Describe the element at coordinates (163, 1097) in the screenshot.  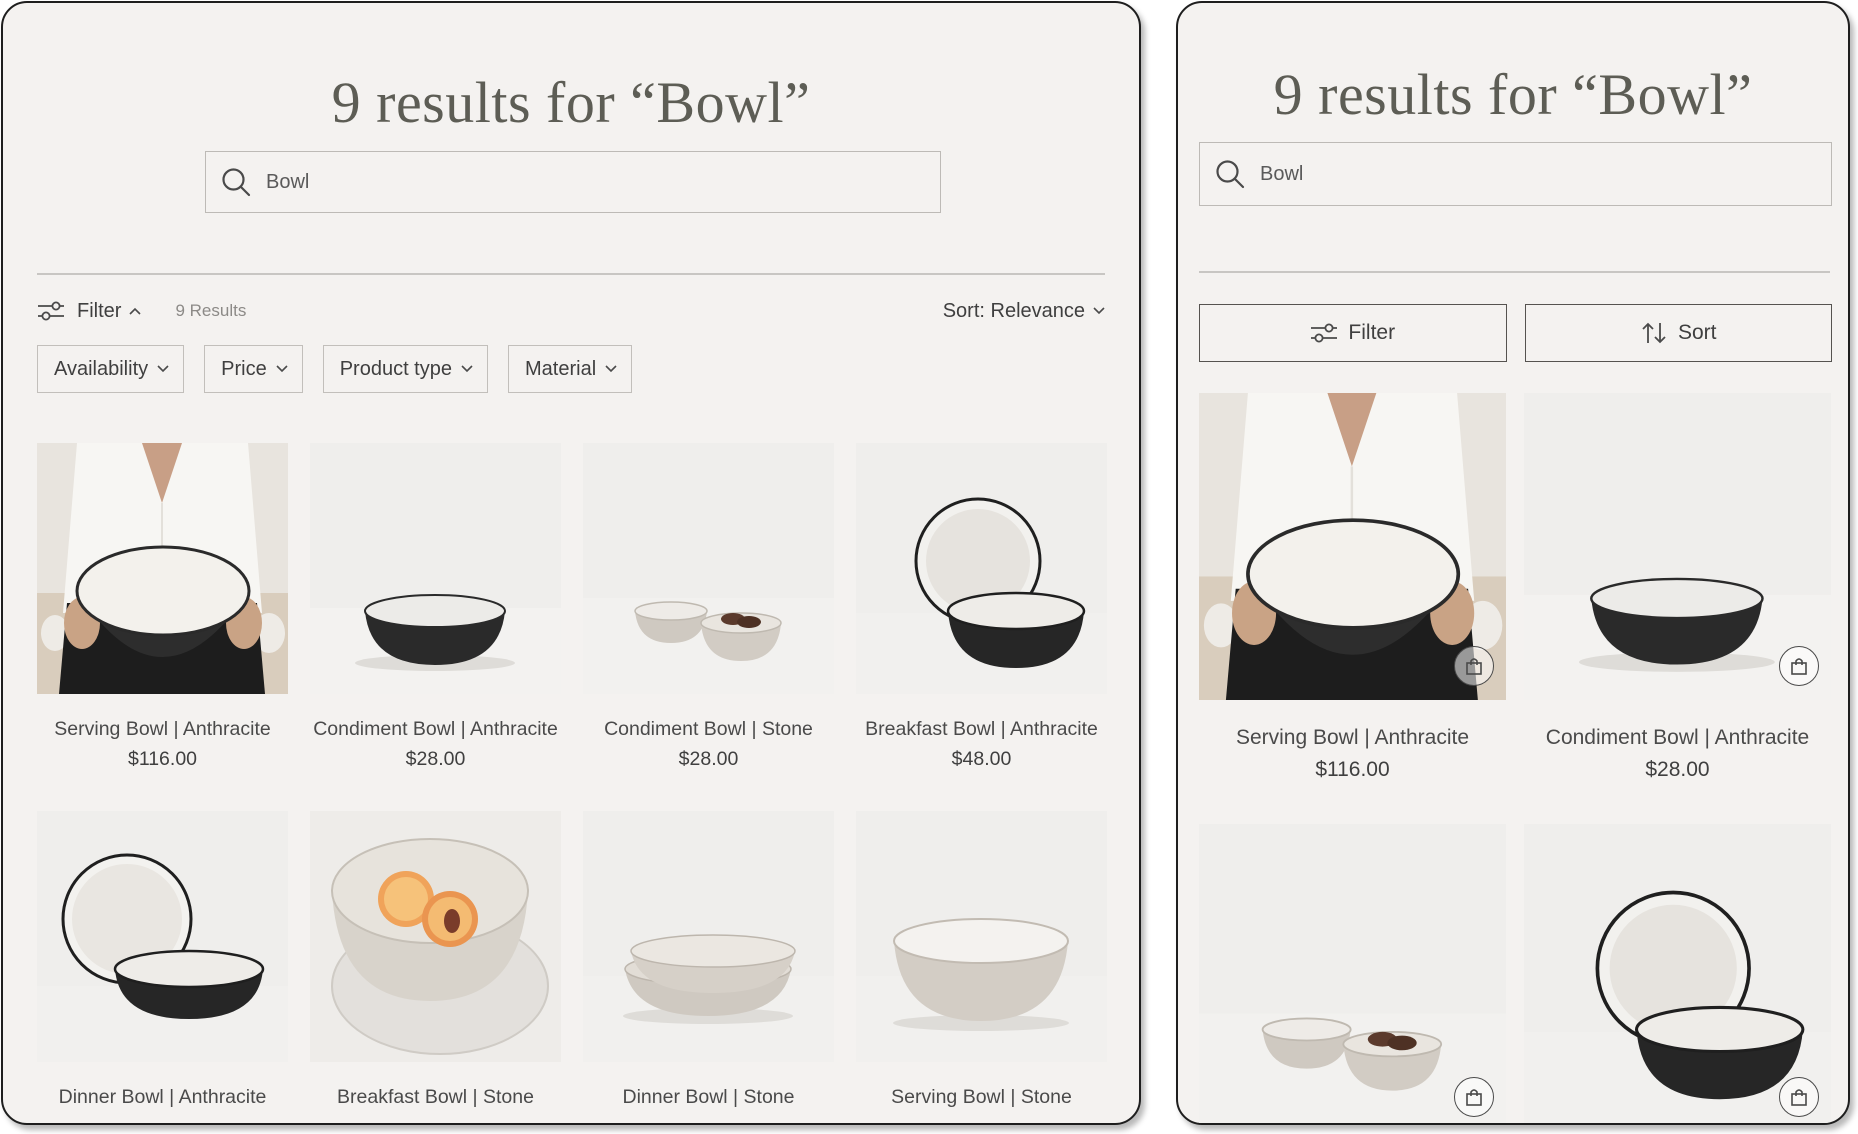
I see `product-name: Dinner Bowl | Anthracite` at that location.